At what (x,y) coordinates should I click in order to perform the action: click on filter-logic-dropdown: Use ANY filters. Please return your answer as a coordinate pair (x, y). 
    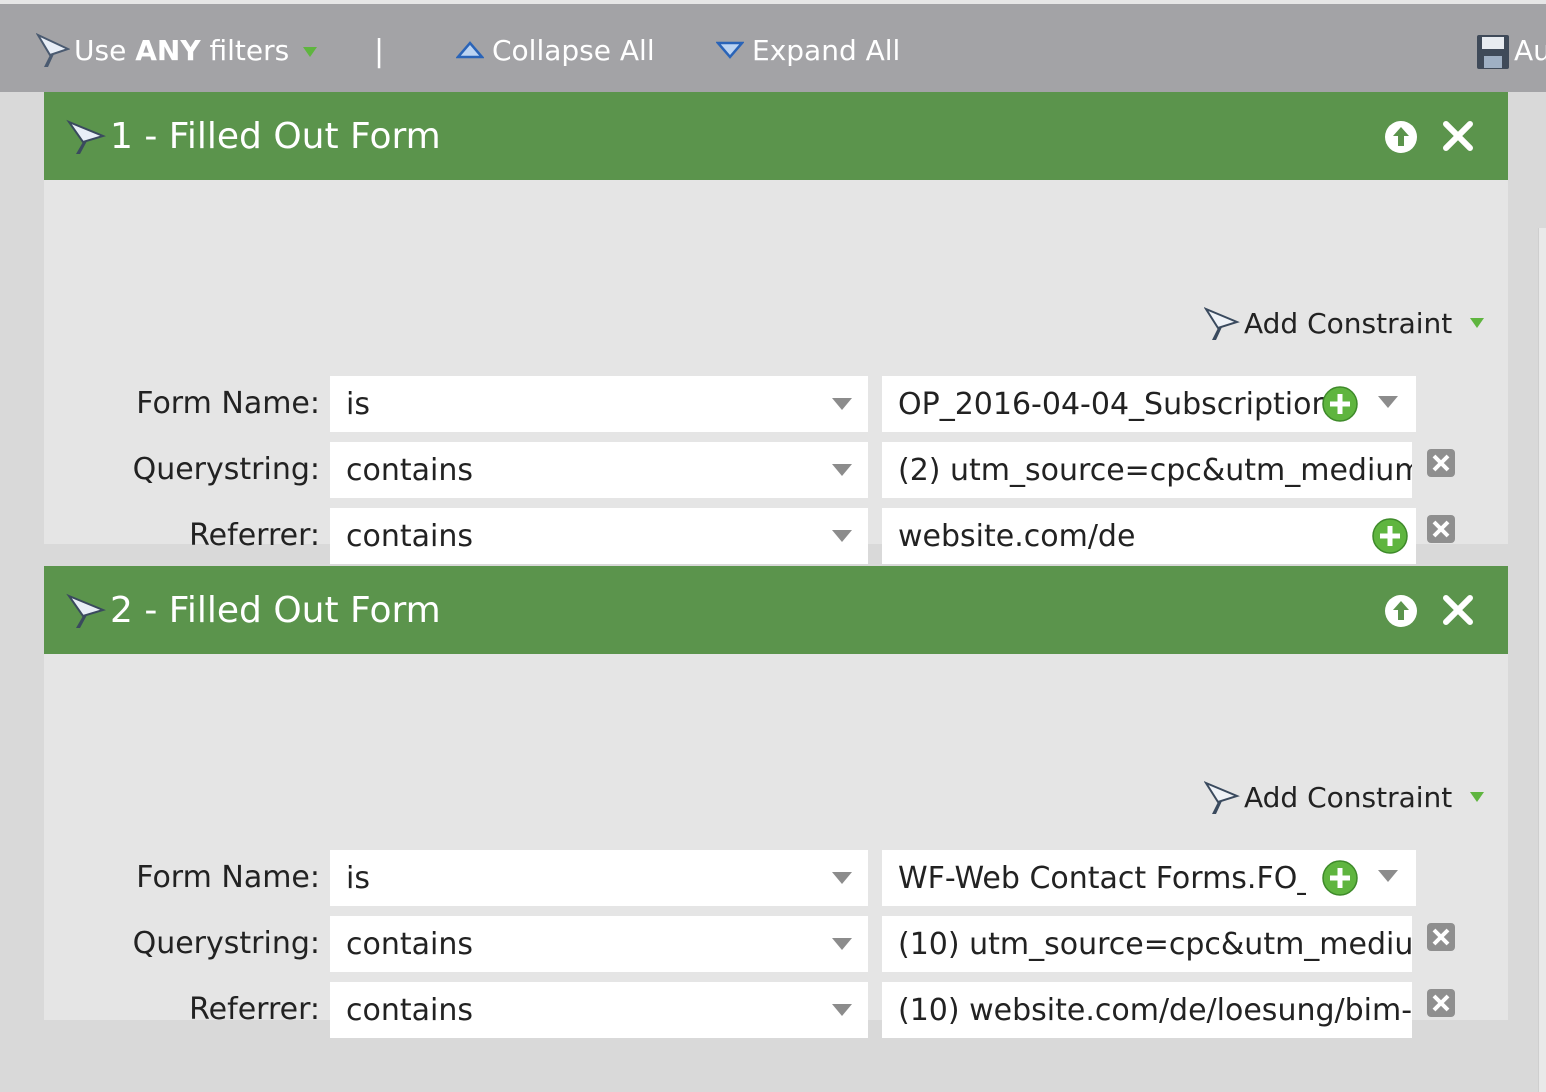
    Looking at the image, I should click on (177, 50).